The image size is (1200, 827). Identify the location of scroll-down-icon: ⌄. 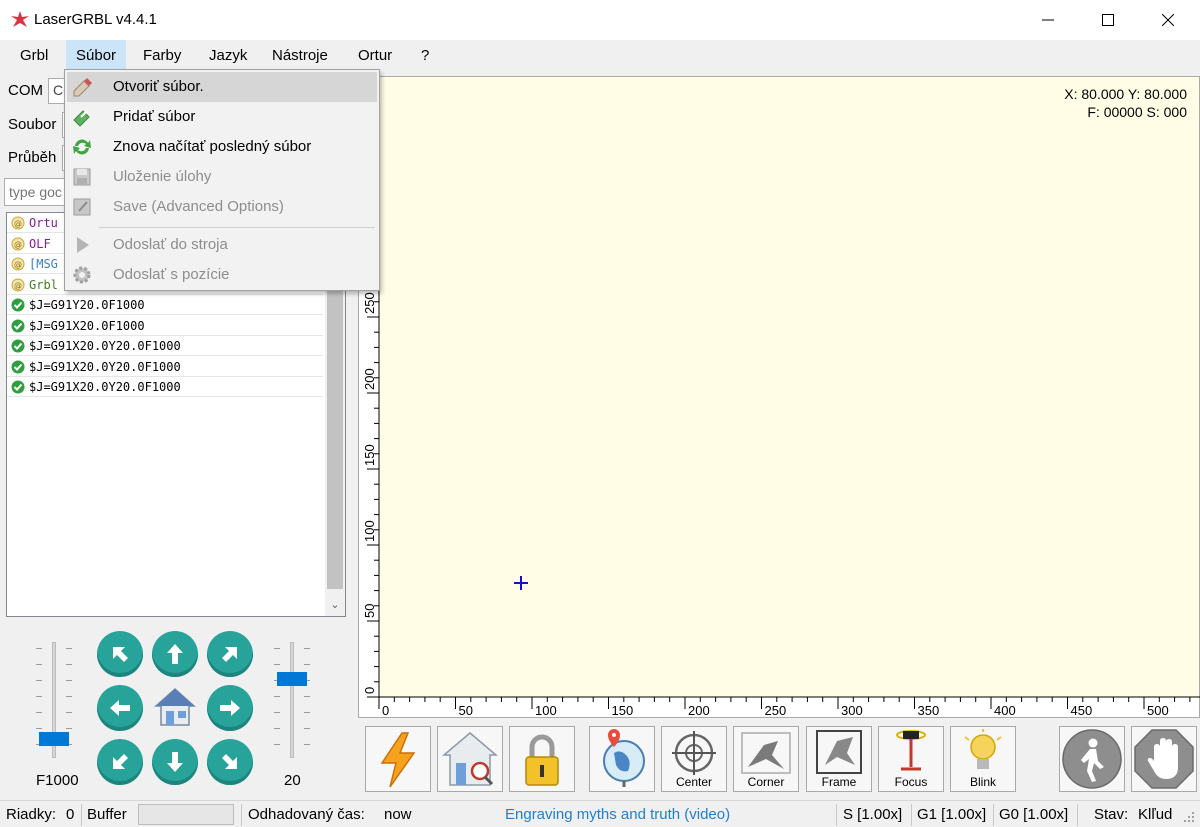
(335, 606).